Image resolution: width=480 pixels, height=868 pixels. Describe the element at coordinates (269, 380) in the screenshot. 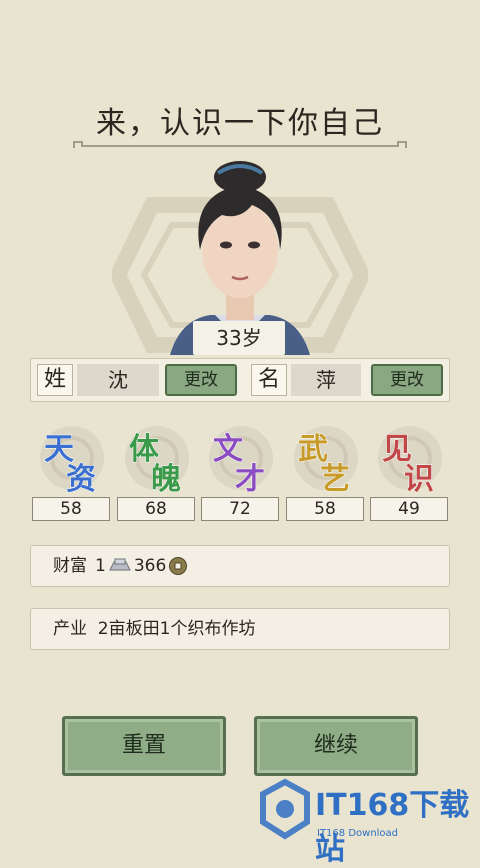

I see `given-name-label: 名` at that location.